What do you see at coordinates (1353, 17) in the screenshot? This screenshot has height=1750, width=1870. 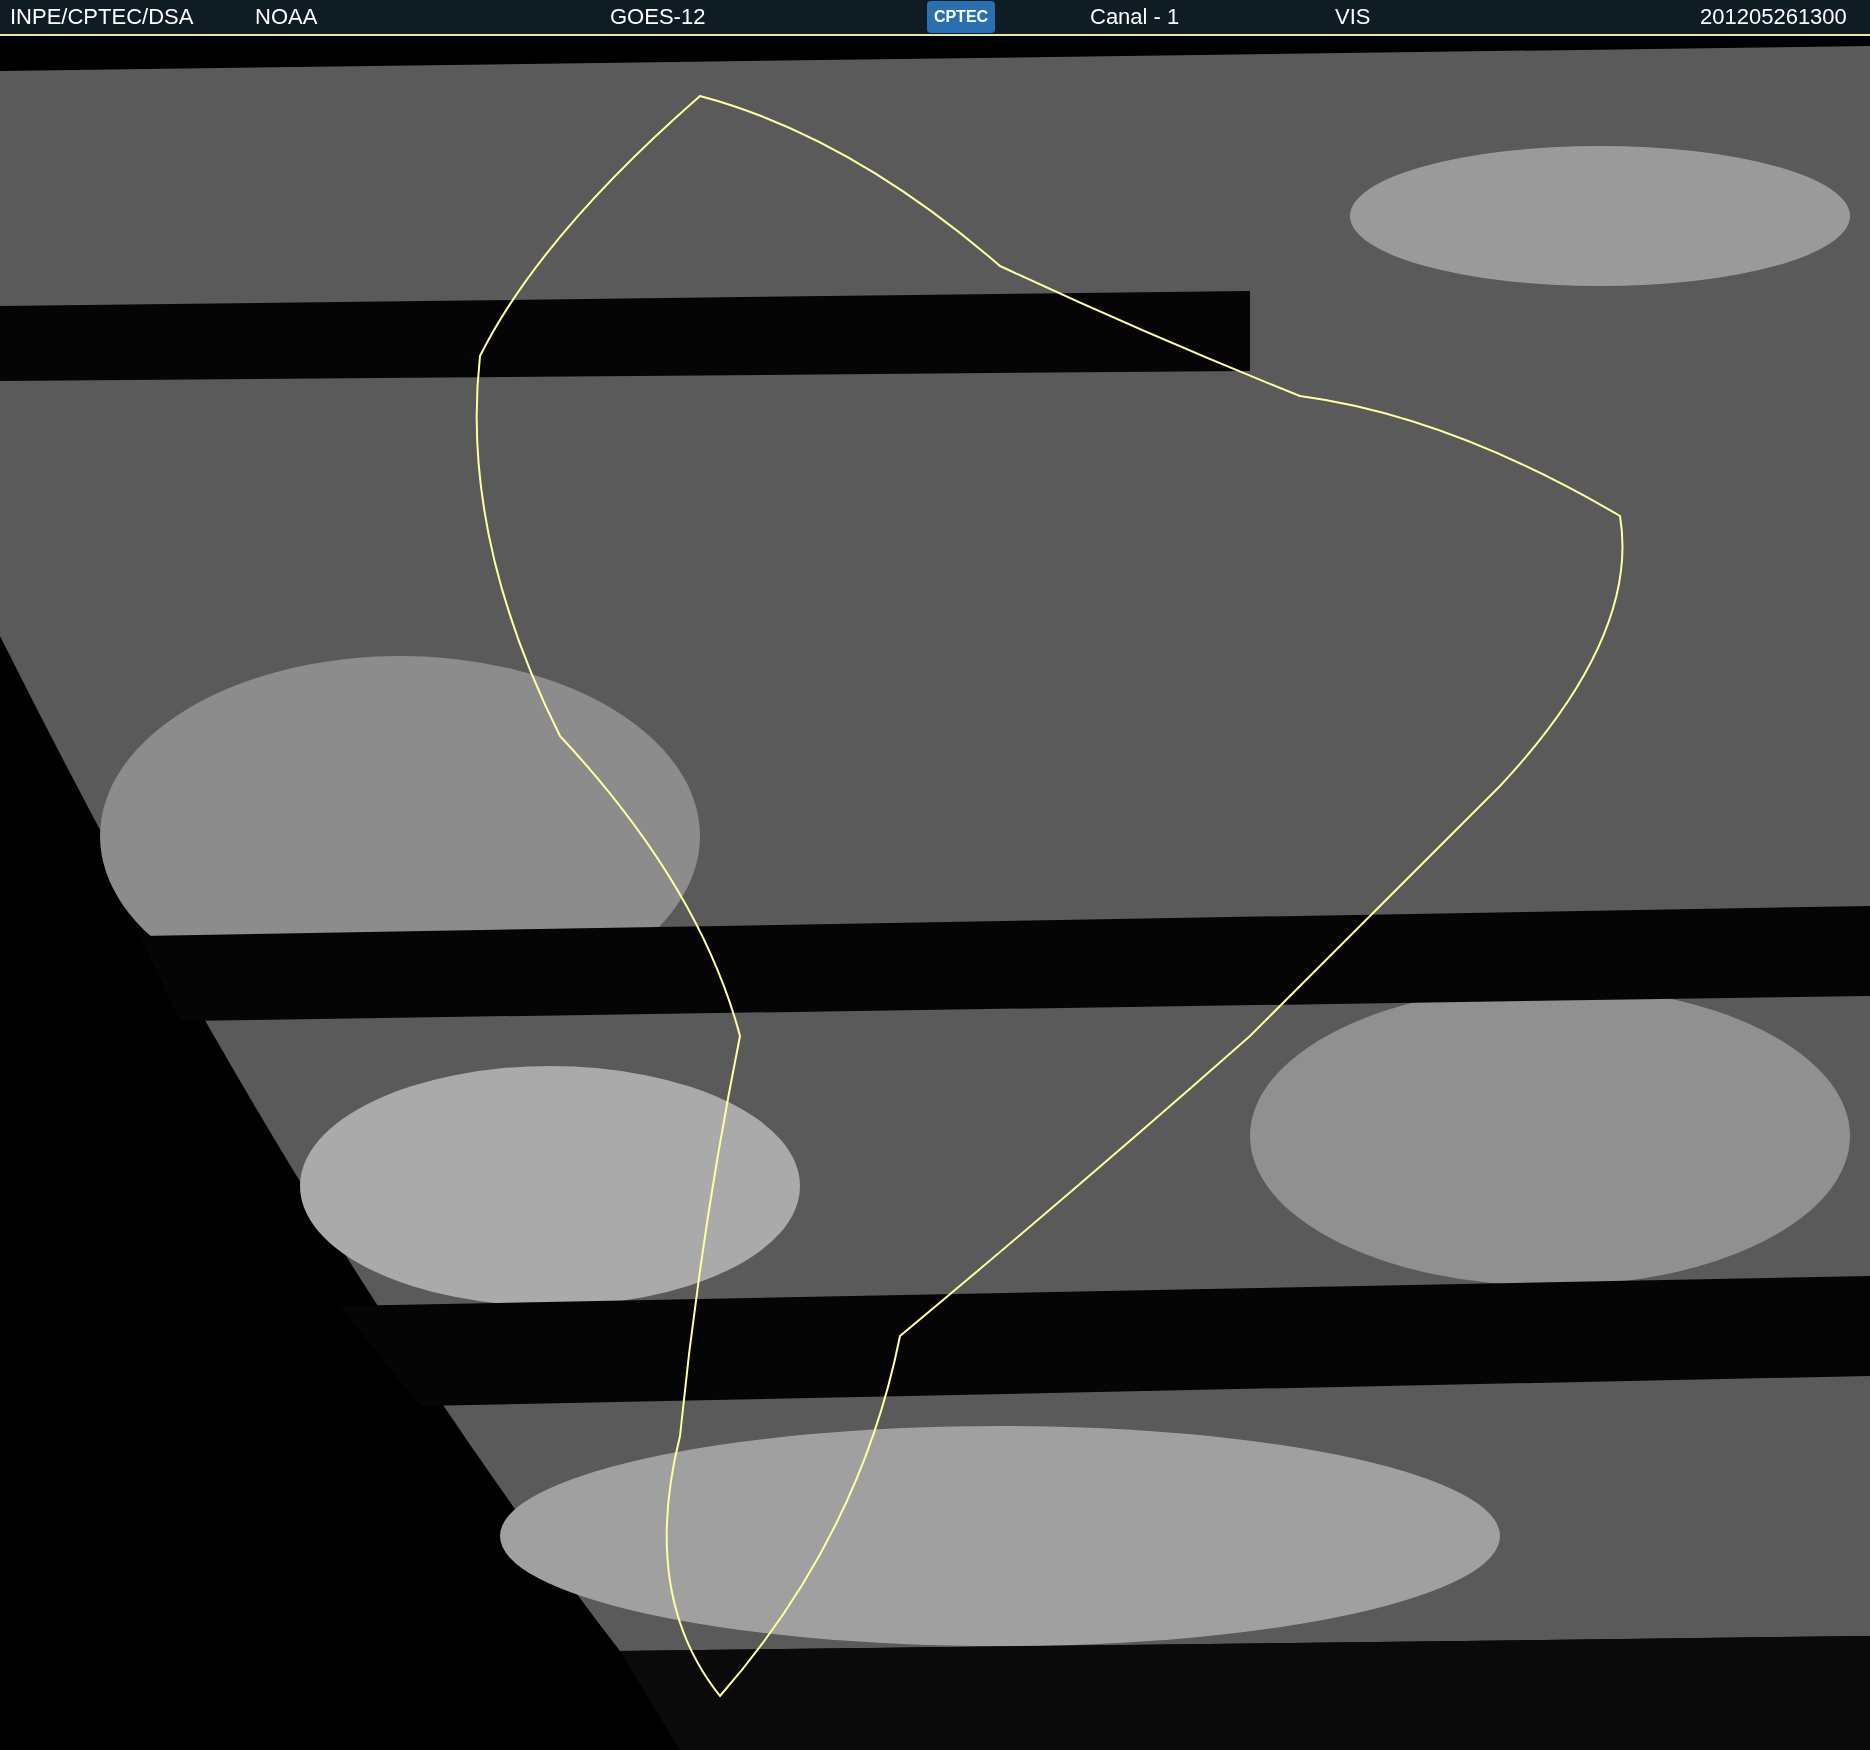 I see `band-label: VIS` at bounding box center [1353, 17].